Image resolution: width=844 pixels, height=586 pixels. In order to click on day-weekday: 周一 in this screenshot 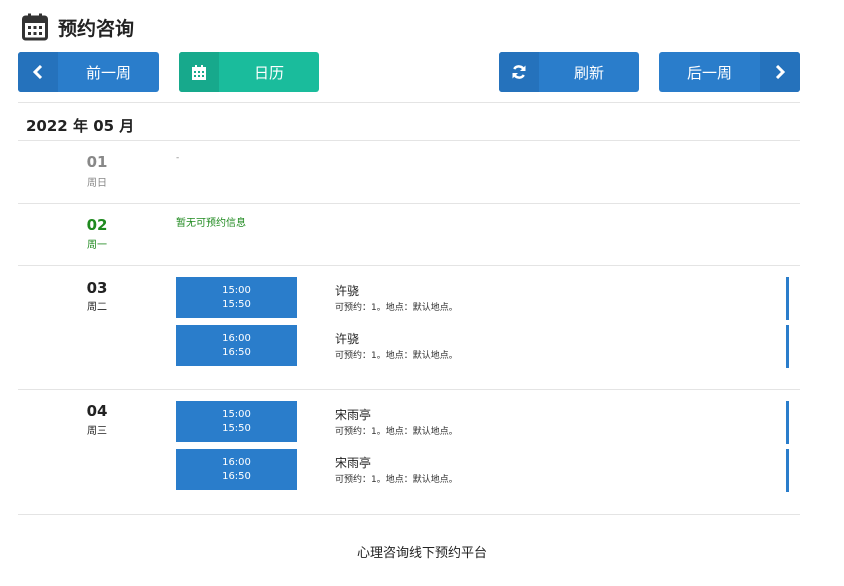, I will do `click(97, 245)`.